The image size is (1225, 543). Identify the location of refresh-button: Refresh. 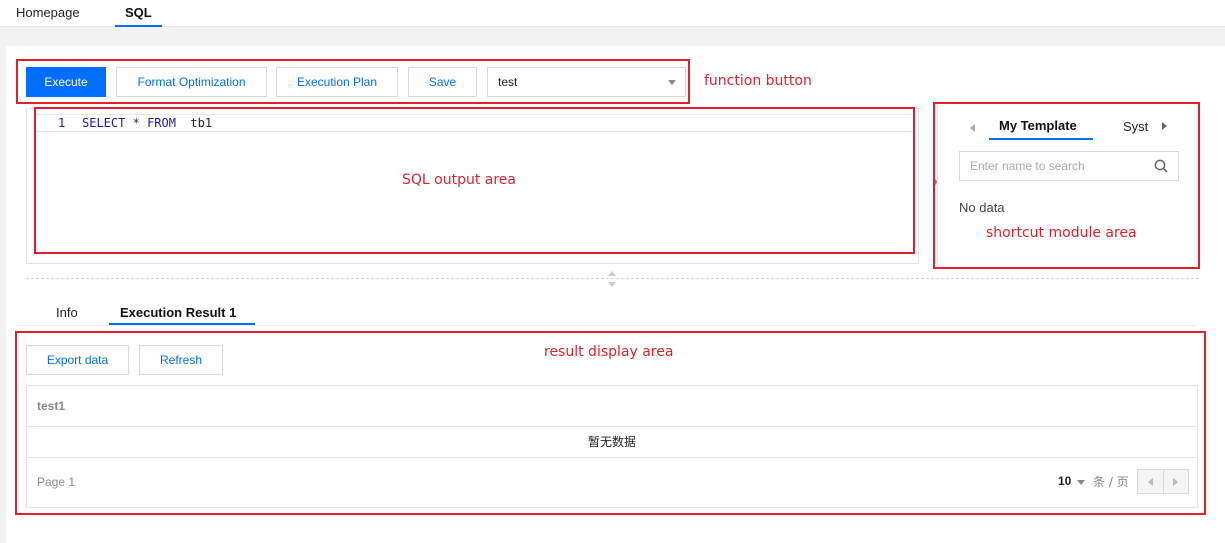
(181, 360).